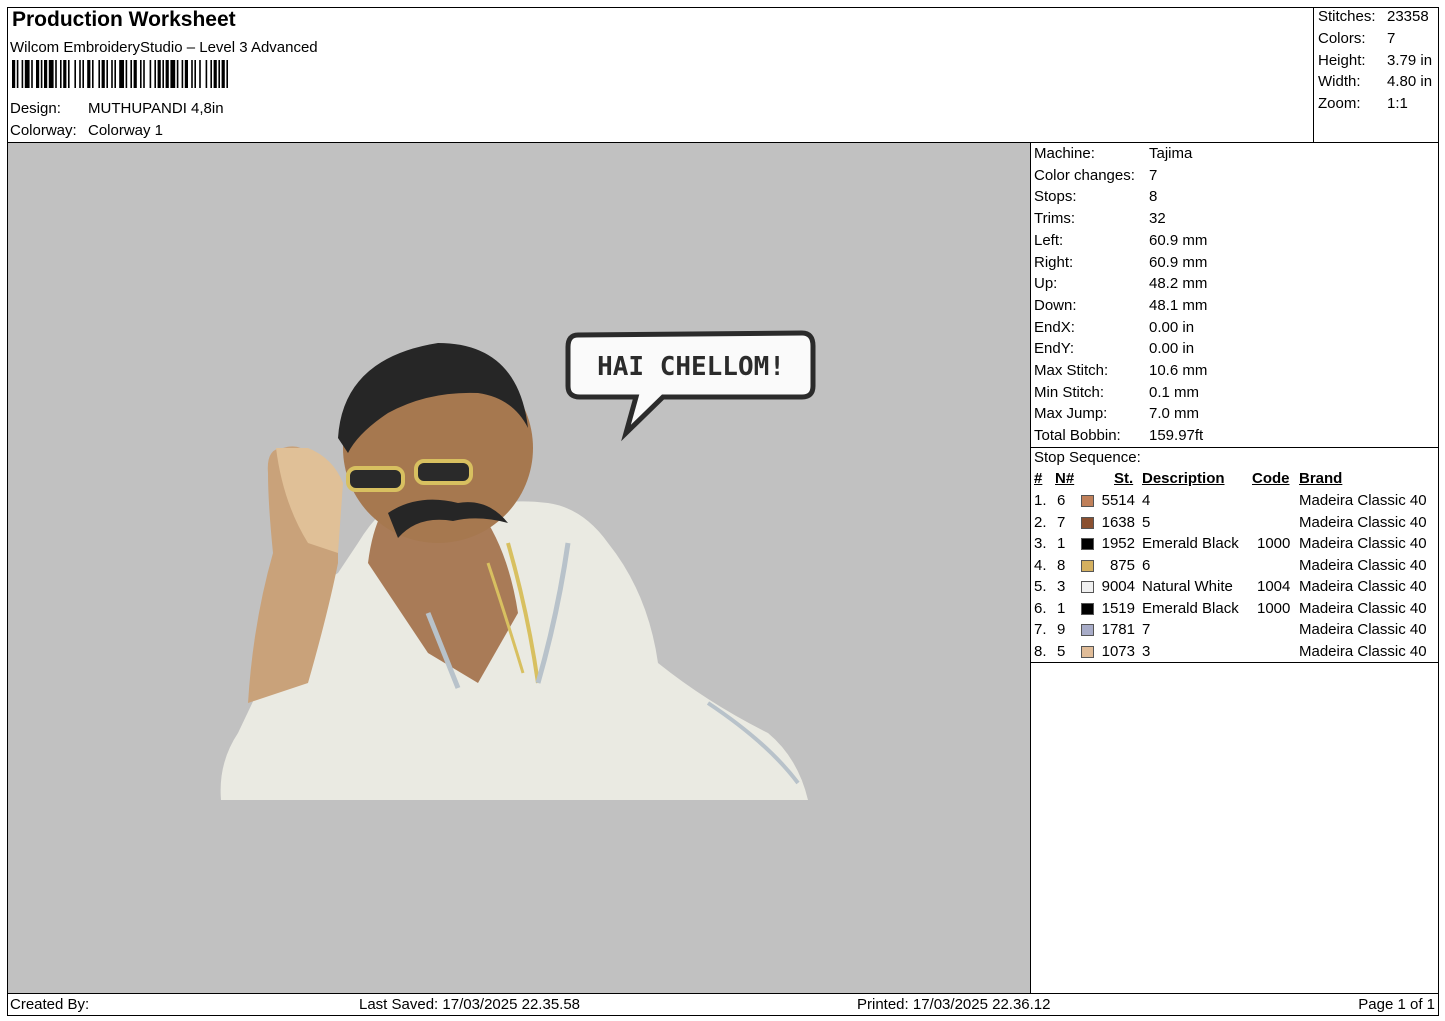 The height and width of the screenshot is (1021, 1445). I want to click on colorway-label: Colorway:, so click(43, 130).